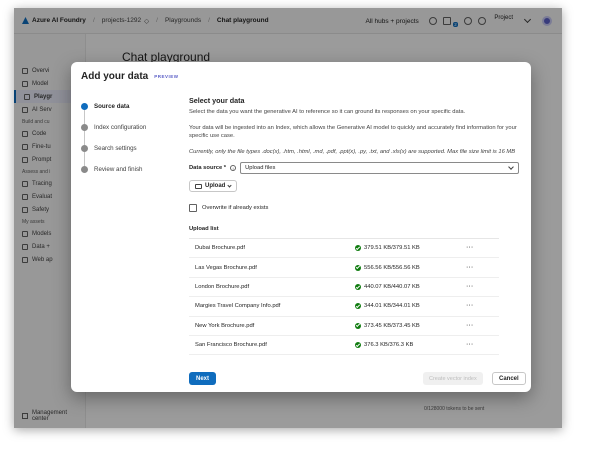  Describe the element at coordinates (131, 152) in the screenshot. I see `step-search-settings: Search settings` at that location.